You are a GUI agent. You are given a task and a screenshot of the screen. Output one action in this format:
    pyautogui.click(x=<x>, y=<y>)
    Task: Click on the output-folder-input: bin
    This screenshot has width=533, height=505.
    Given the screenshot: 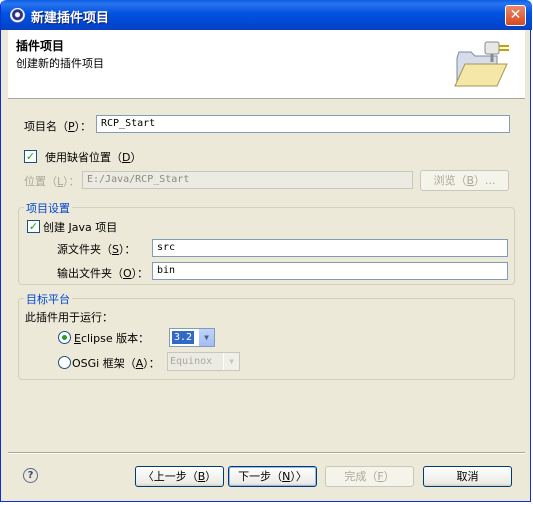 What is the action you would take?
    pyautogui.click(x=330, y=271)
    